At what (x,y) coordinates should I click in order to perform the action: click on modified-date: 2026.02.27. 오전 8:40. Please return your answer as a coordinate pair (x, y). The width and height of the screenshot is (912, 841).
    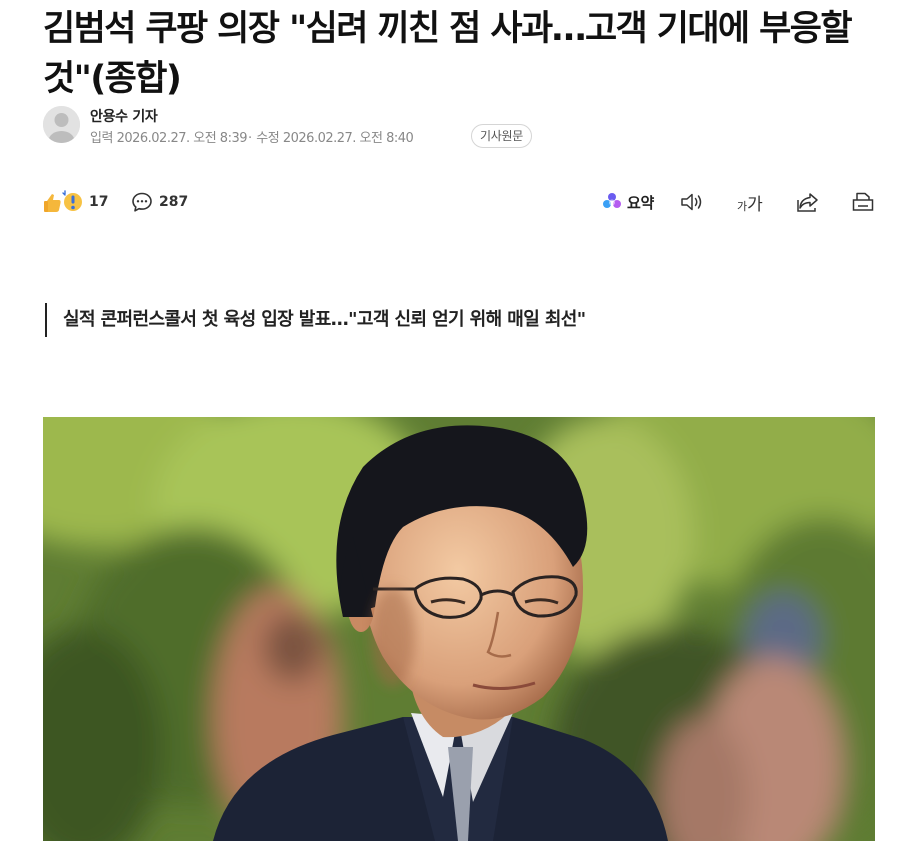
    Looking at the image, I should click on (348, 138).